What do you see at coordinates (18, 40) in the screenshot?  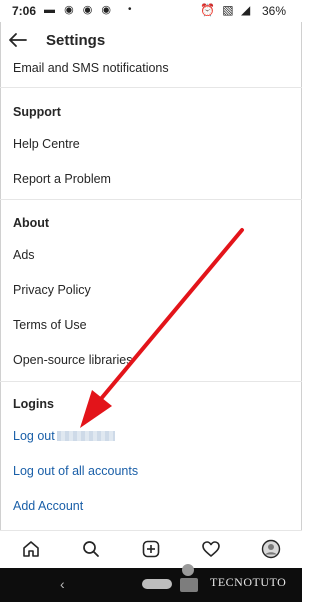 I see `back-arrow-icon` at bounding box center [18, 40].